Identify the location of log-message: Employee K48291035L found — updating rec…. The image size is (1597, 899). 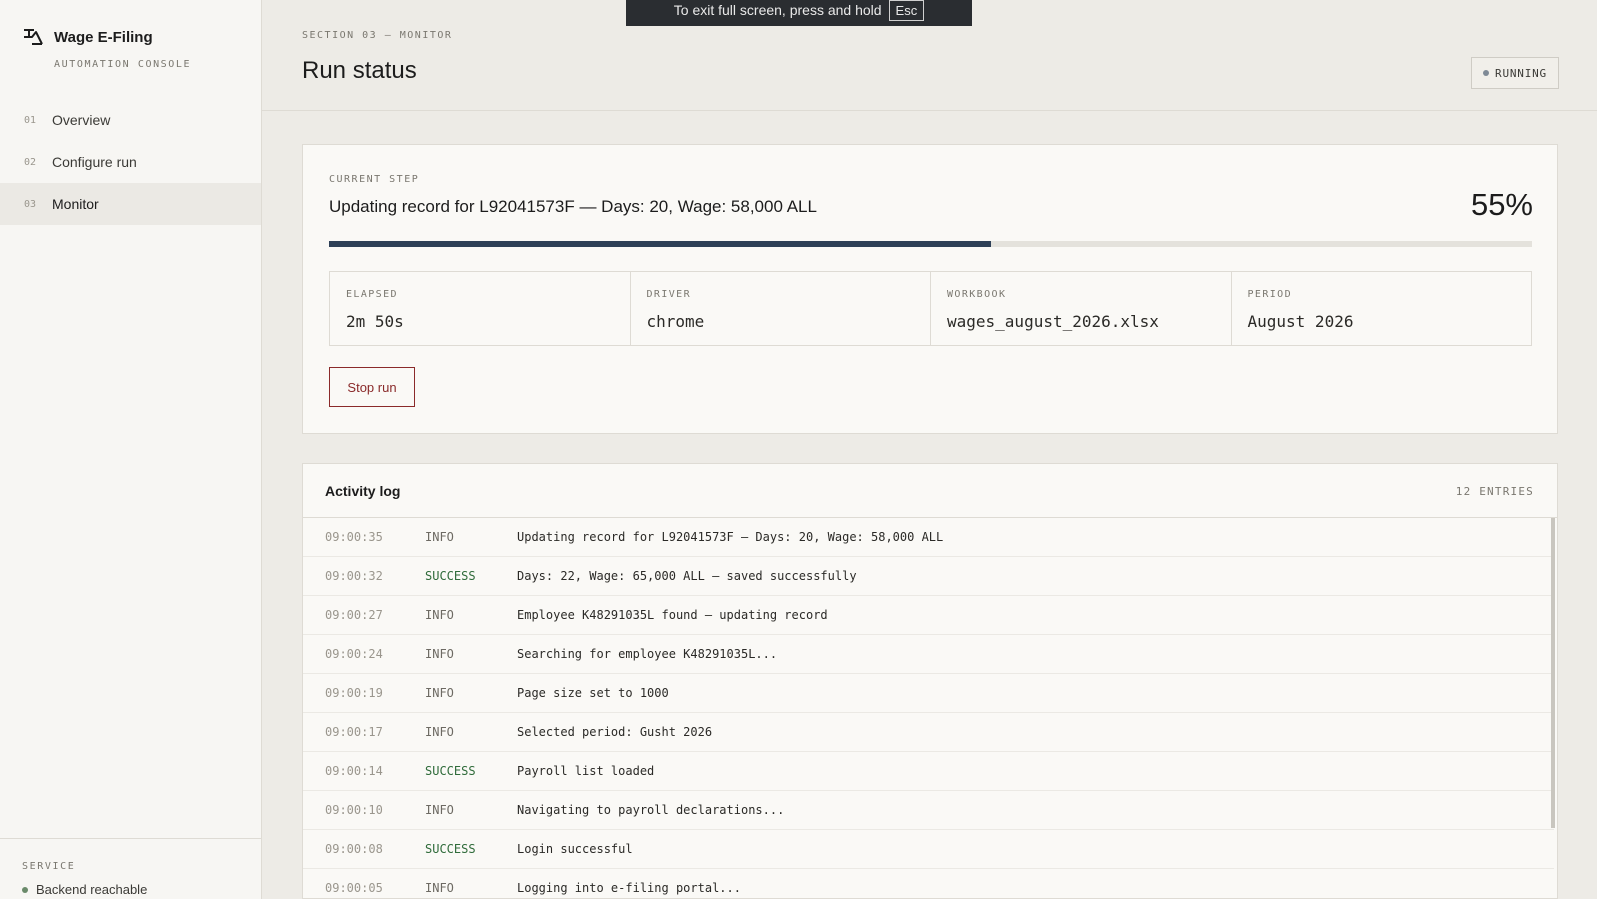
(672, 615).